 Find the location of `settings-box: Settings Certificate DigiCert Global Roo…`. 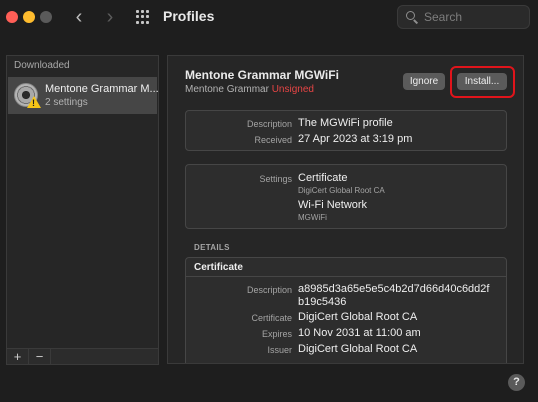

settings-box: Settings Certificate DigiCert Global Roo… is located at coordinates (346, 196).